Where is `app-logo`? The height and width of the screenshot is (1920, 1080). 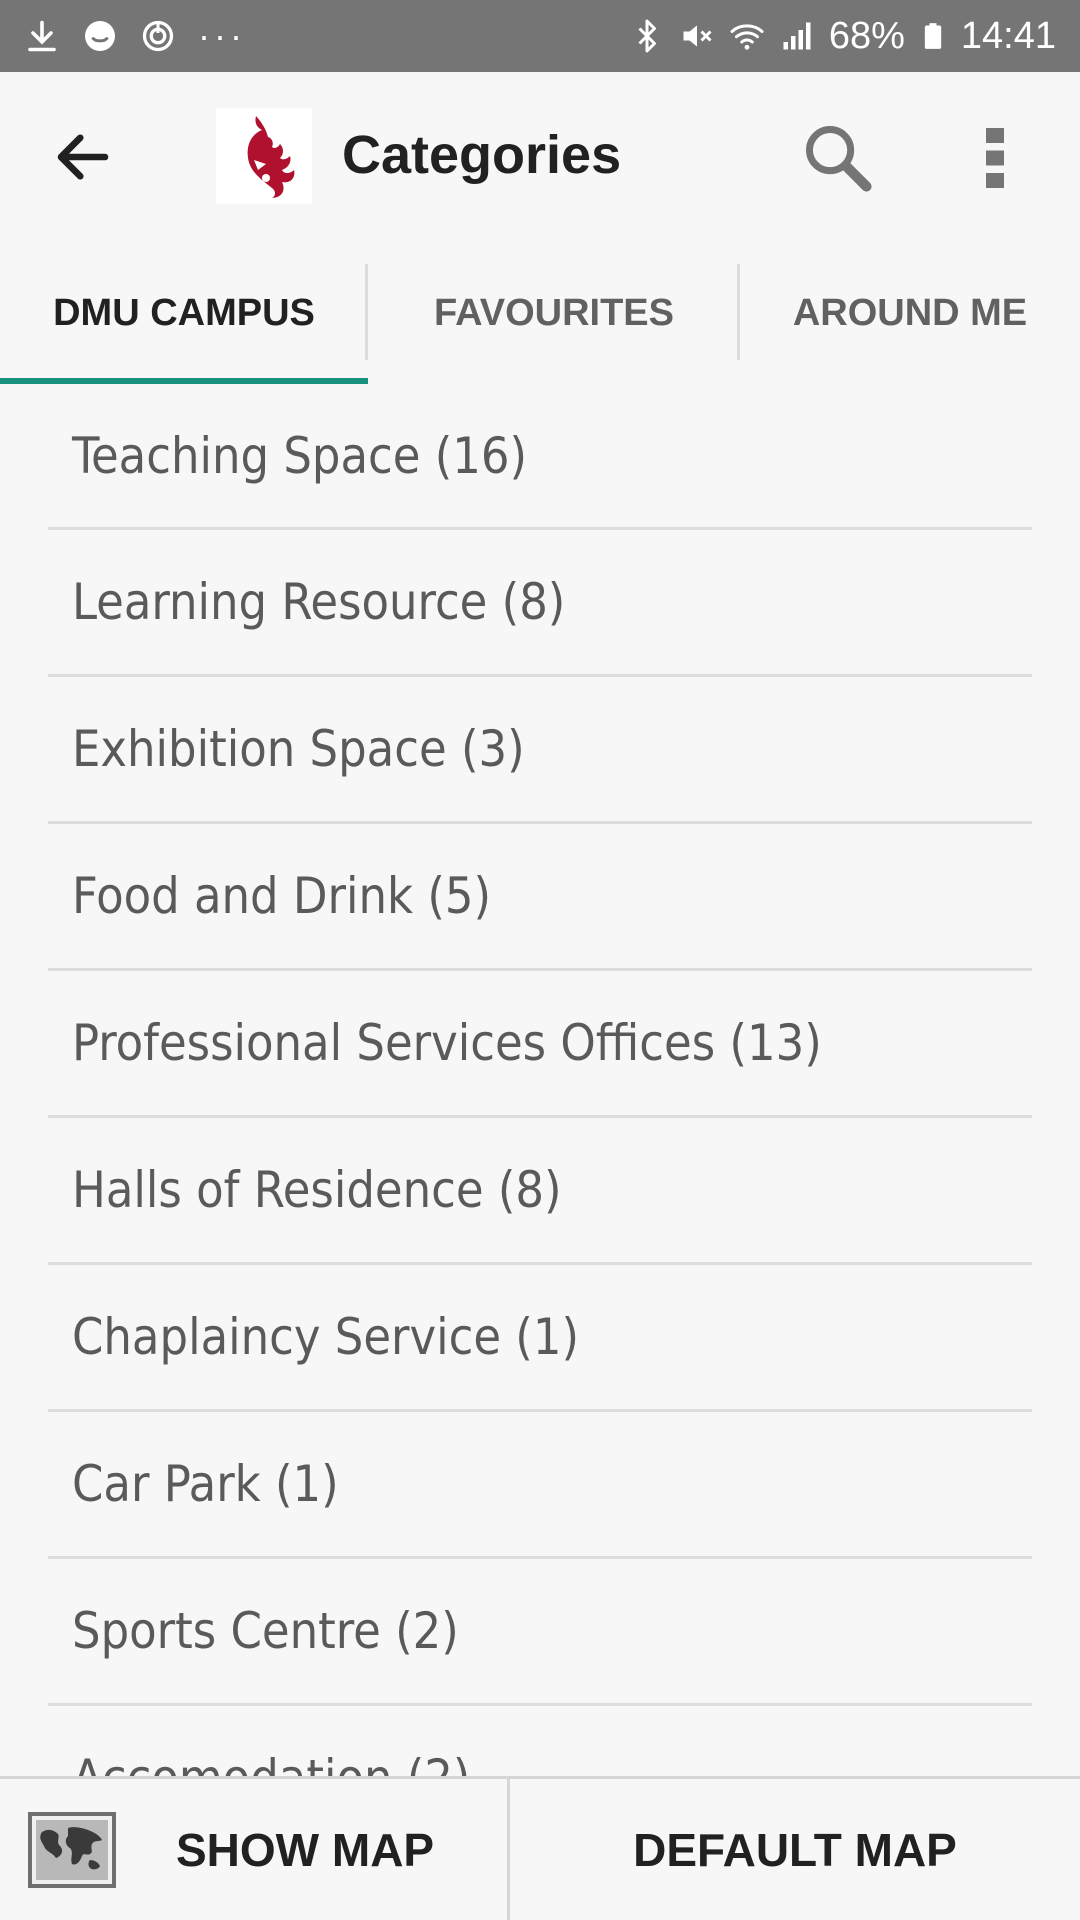
app-logo is located at coordinates (264, 156).